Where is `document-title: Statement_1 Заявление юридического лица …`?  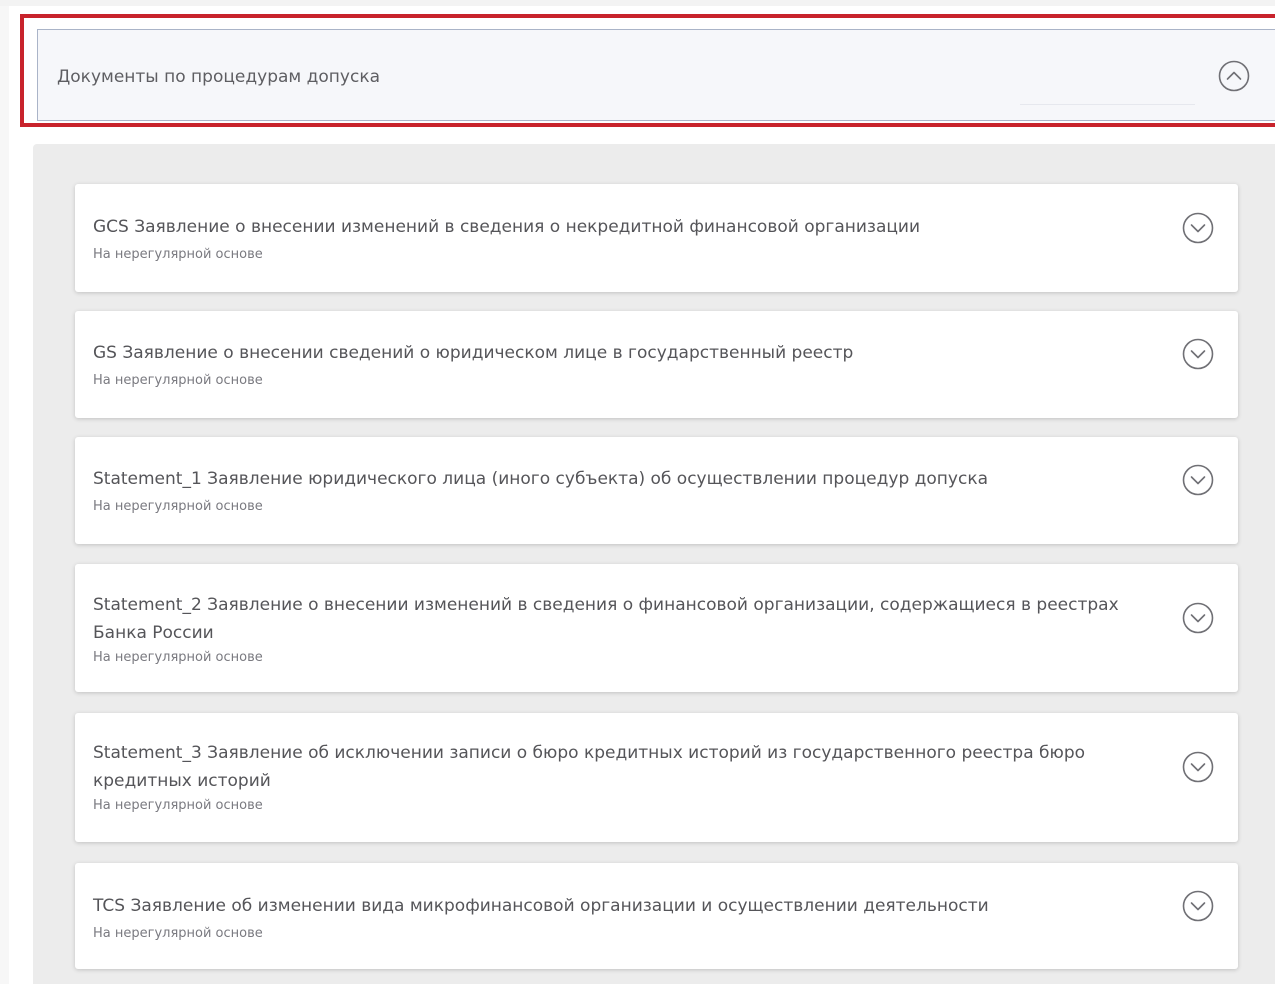 document-title: Statement_1 Заявление юридического лица … is located at coordinates (541, 479).